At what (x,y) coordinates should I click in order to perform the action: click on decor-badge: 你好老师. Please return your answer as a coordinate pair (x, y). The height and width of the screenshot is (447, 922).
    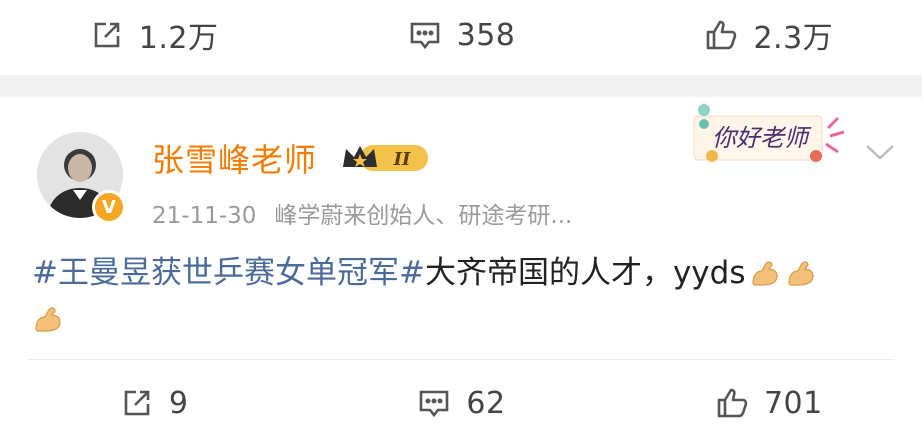
    Looking at the image, I should click on (769, 133).